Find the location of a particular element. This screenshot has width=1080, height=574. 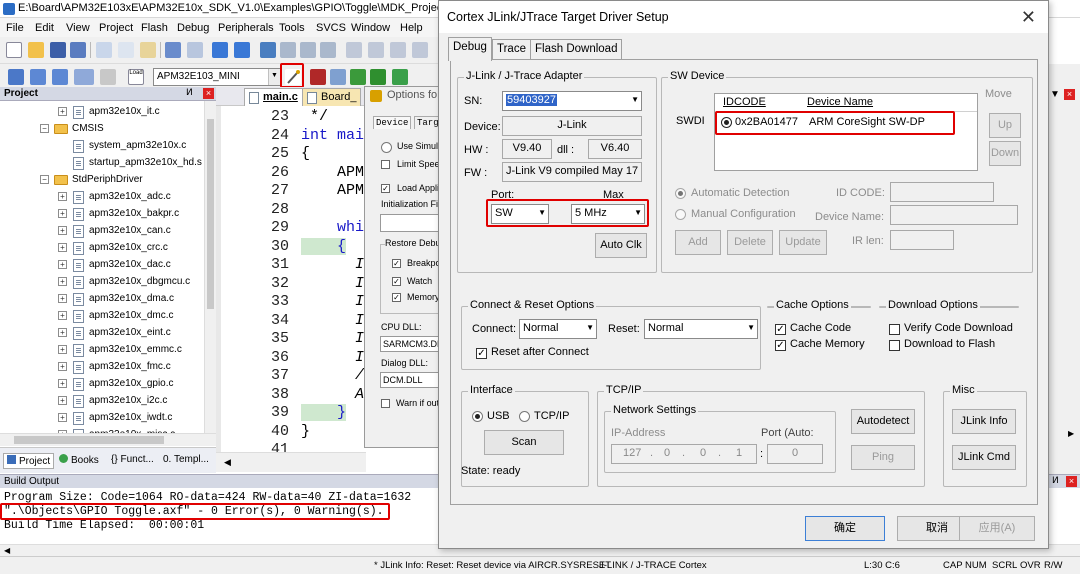

tree-item: + apm32e10x_gpio.c is located at coordinates (102, 384).